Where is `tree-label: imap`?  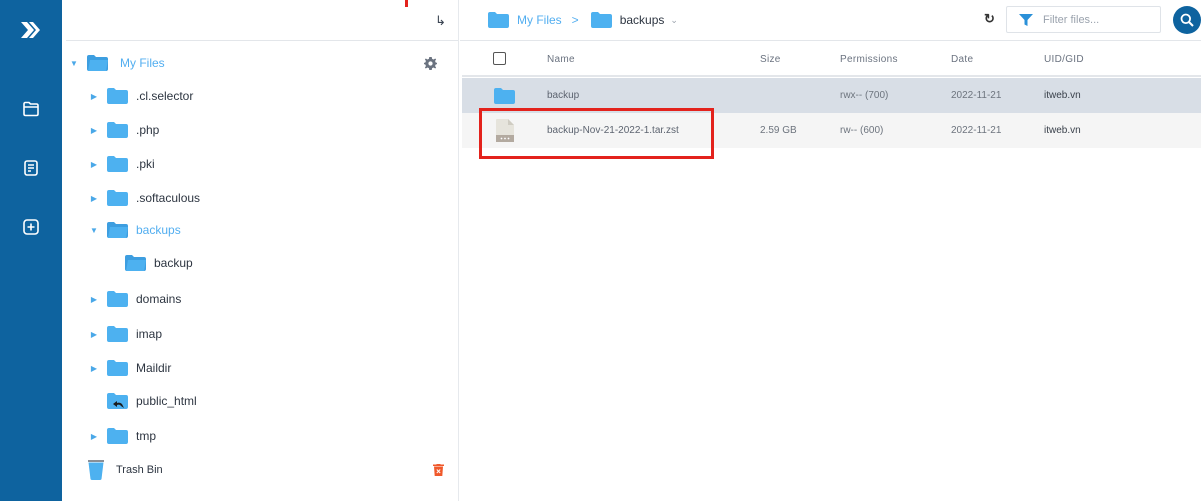 tree-label: imap is located at coordinates (149, 334).